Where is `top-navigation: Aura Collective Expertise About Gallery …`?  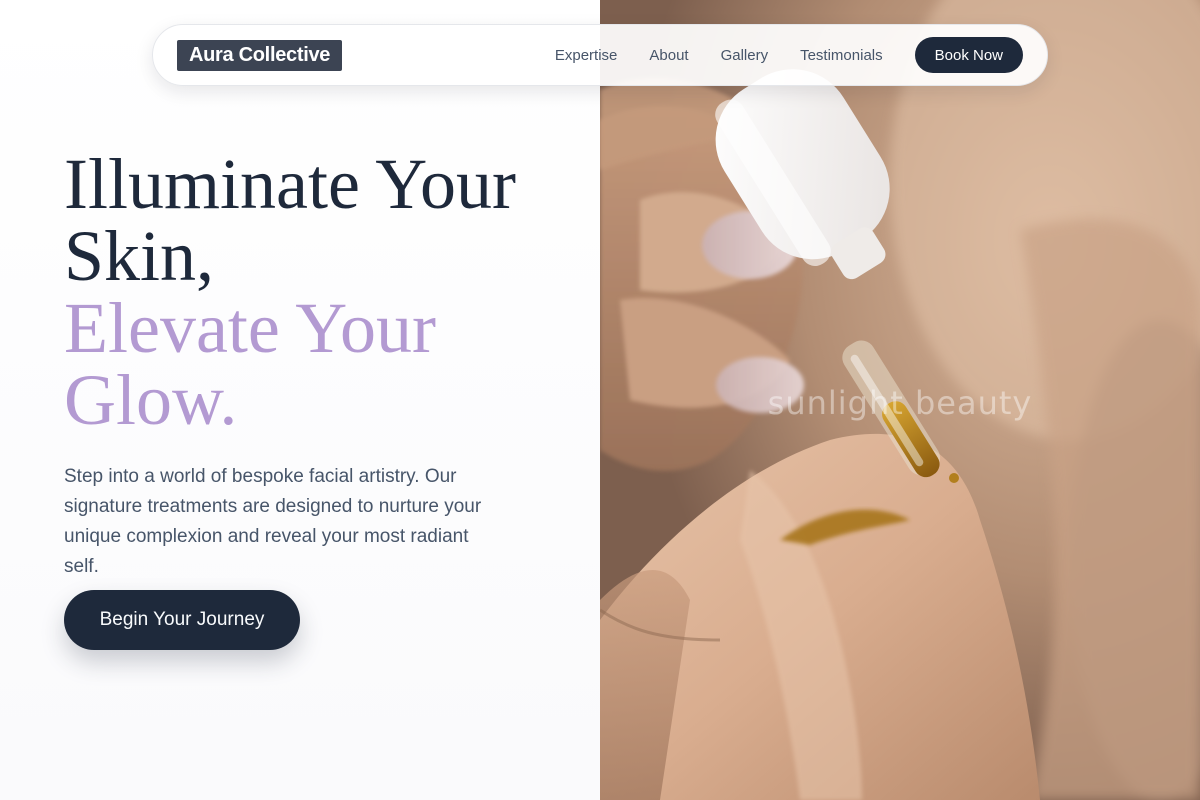
top-navigation: Aura Collective Expertise About Gallery … is located at coordinates (600, 55).